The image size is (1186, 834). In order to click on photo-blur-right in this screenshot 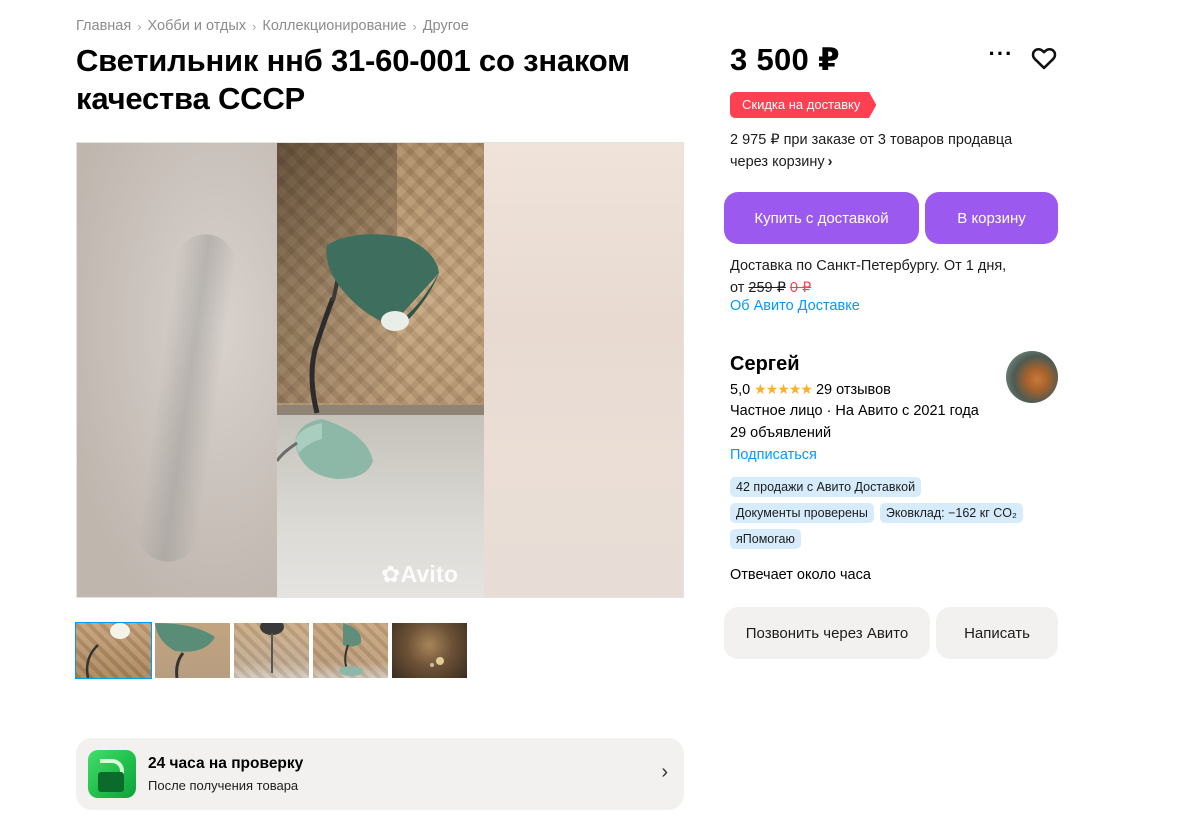, I will do `click(582, 370)`.